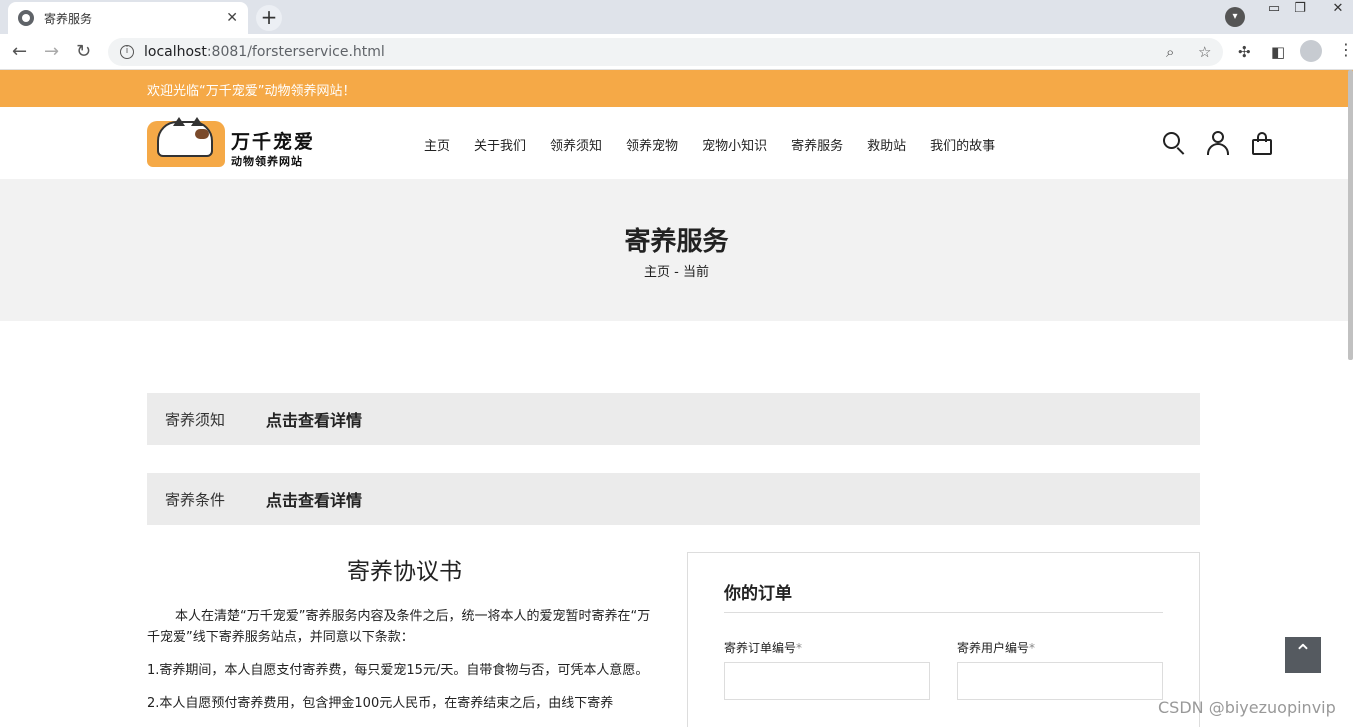 The image size is (1353, 727). Describe the element at coordinates (673, 499) in the screenshot. I see `foster-conditions-section: 寄养条件 点击查看详情` at that location.